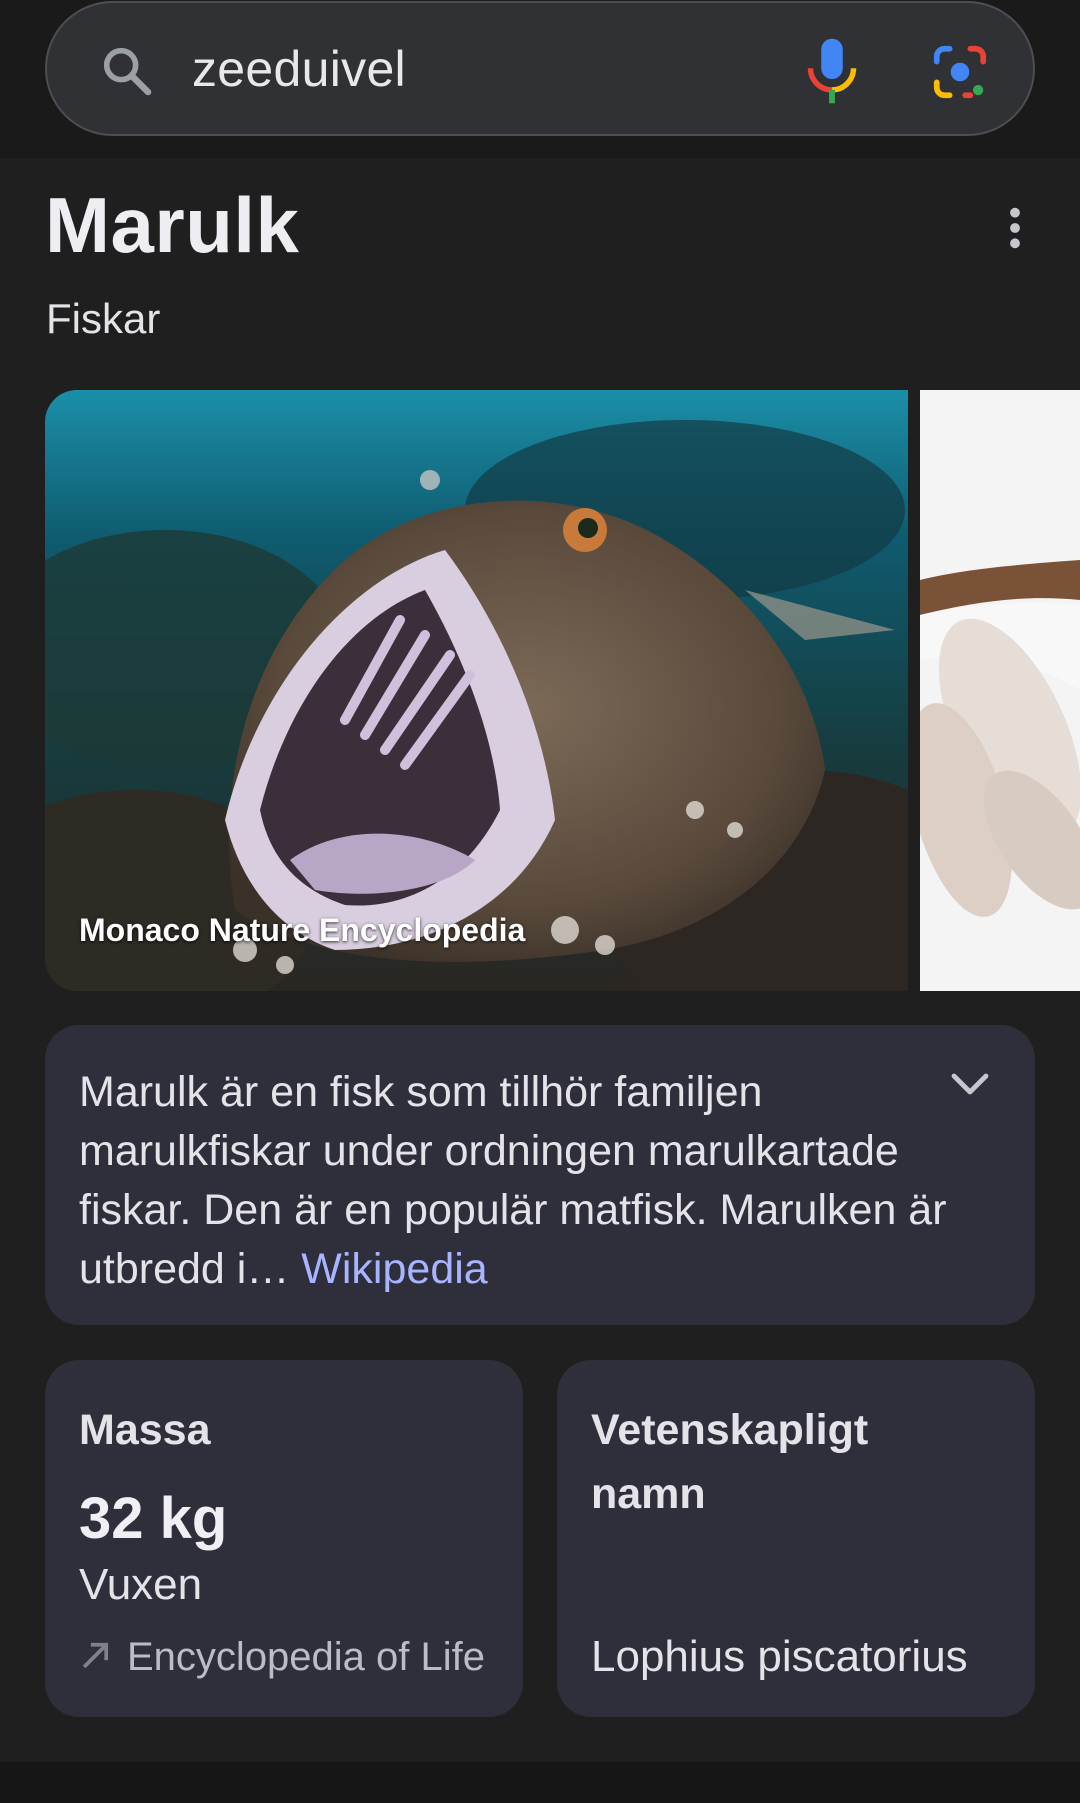 Image resolution: width=1080 pixels, height=1803 pixels. Describe the element at coordinates (394, 1269) in the screenshot. I see `wikipedia-link: Wikipedia` at that location.